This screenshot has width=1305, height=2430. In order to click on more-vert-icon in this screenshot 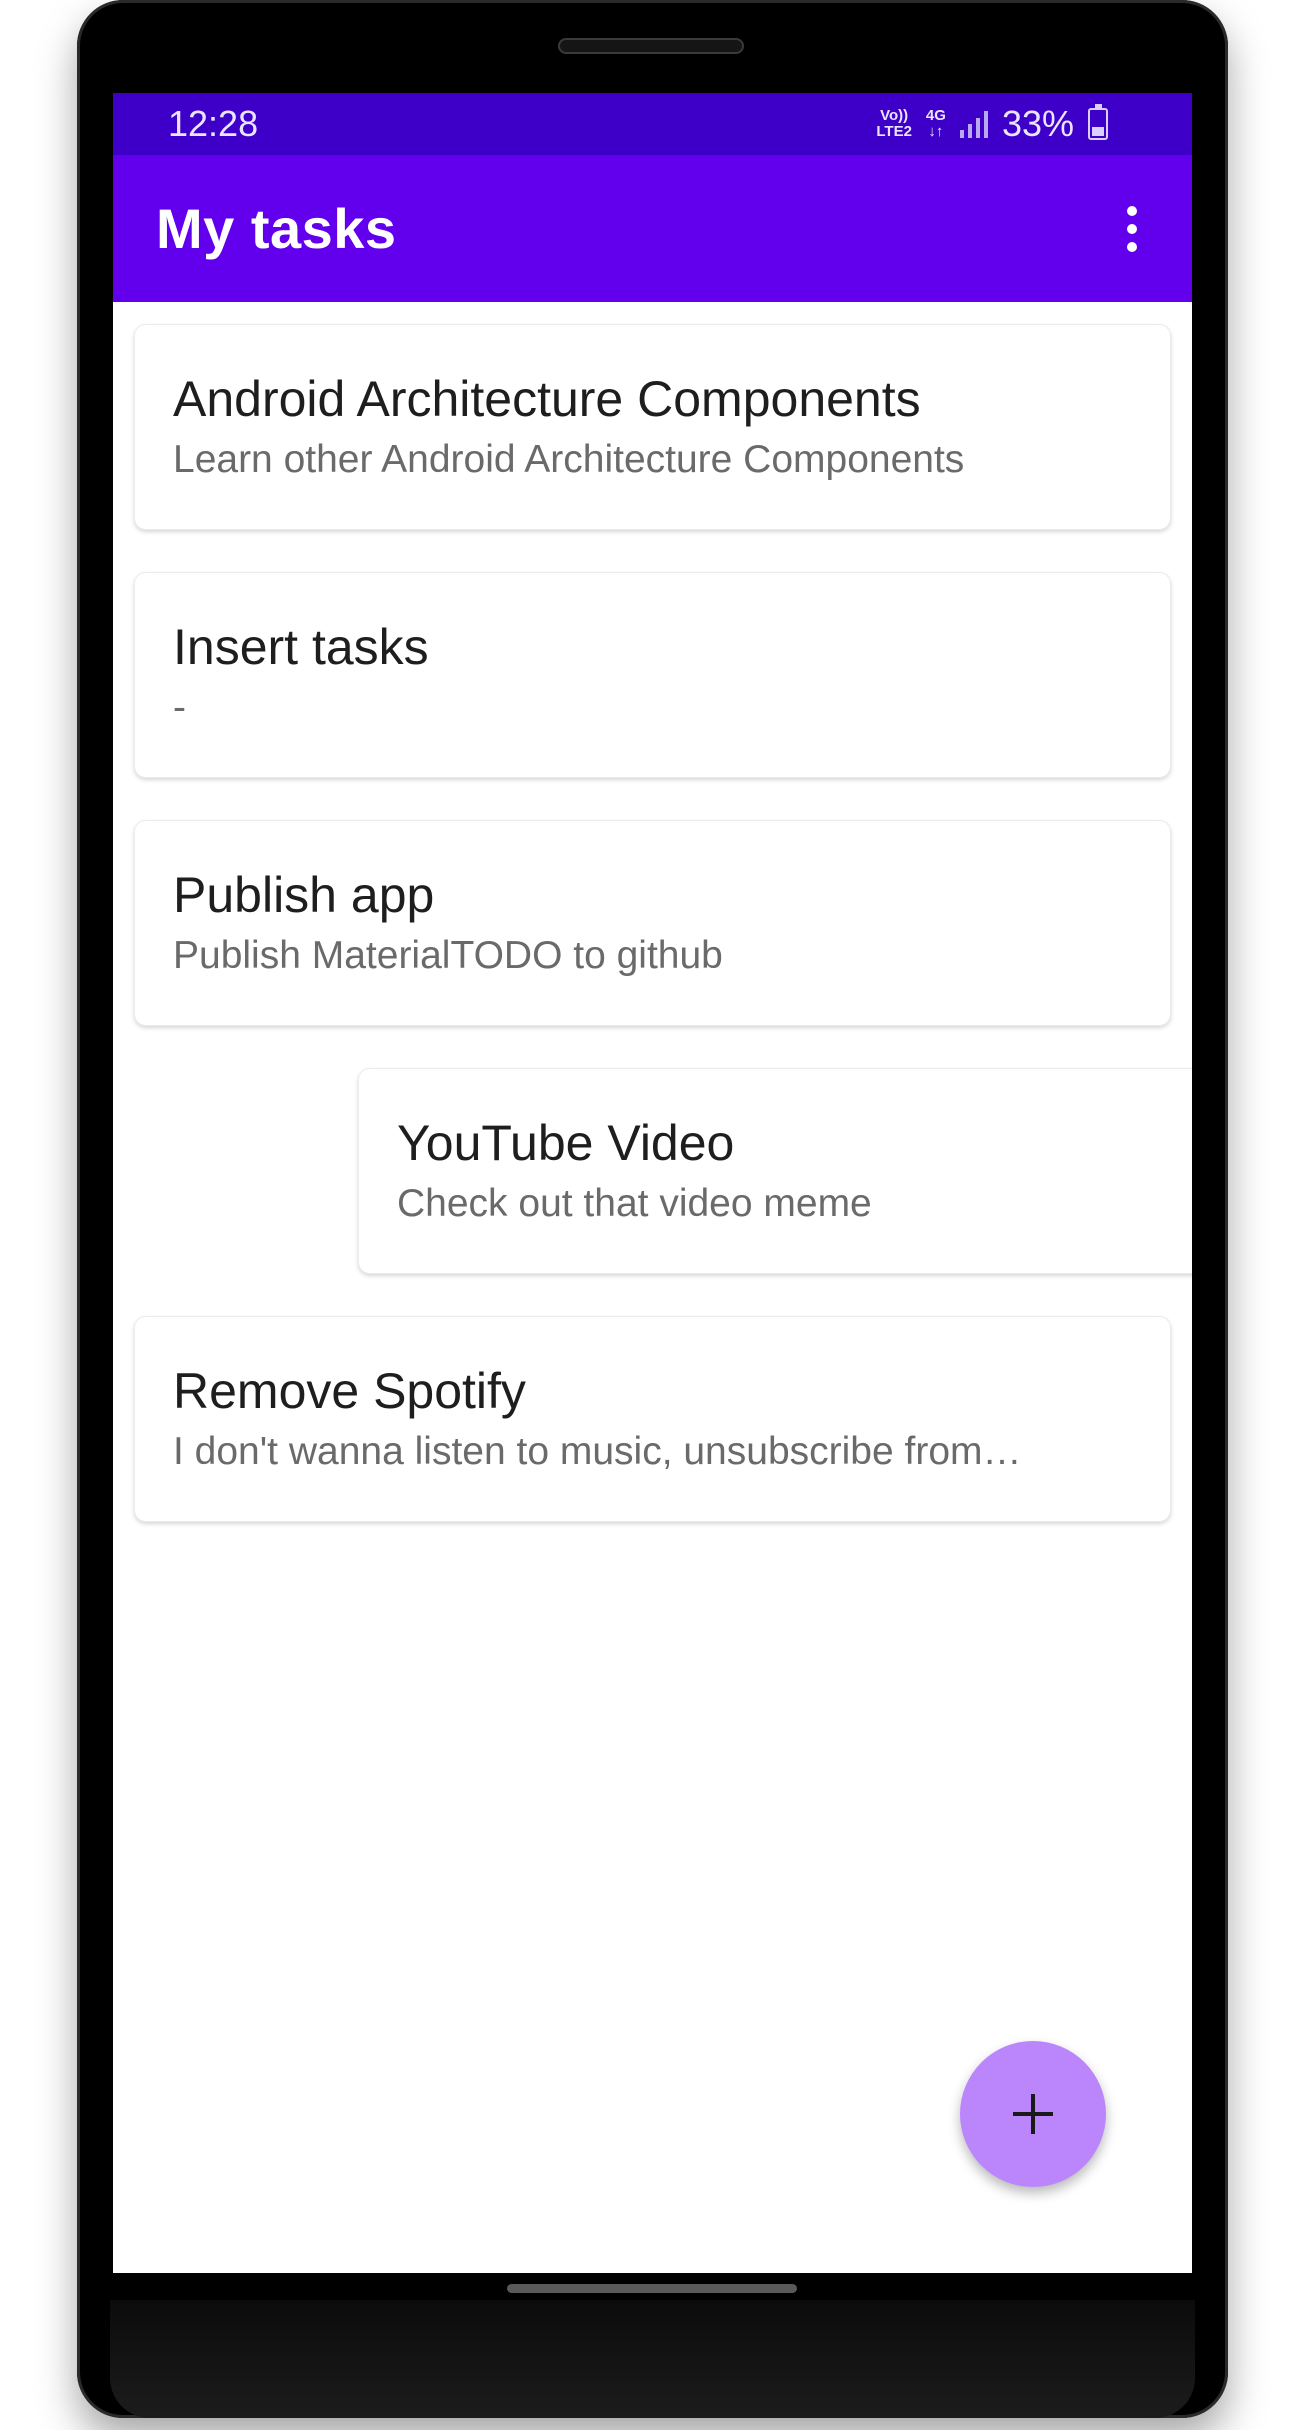, I will do `click(1132, 229)`.